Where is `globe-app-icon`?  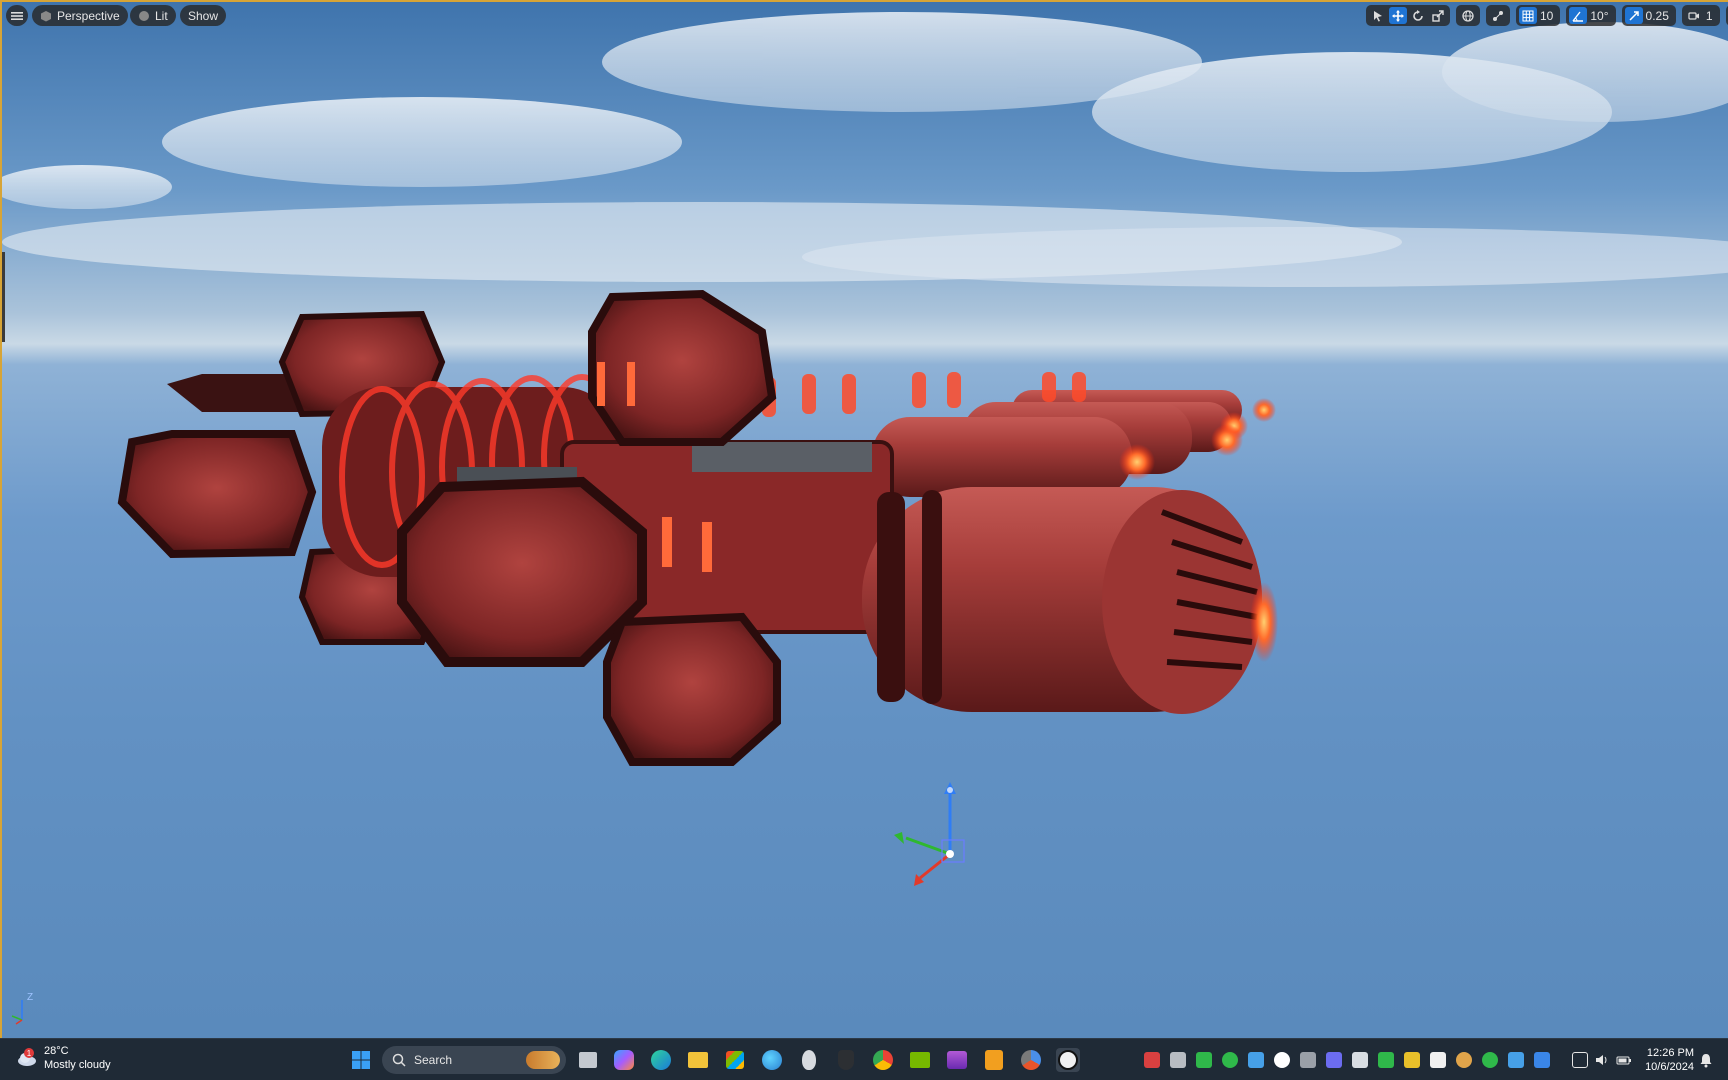
globe-app-icon is located at coordinates (772, 1060).